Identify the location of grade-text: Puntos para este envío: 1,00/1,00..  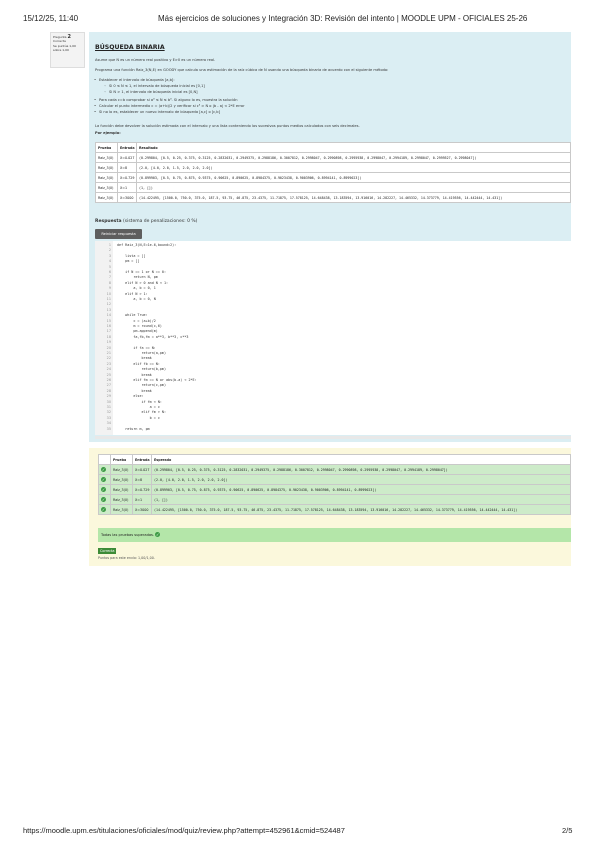
(126, 558).